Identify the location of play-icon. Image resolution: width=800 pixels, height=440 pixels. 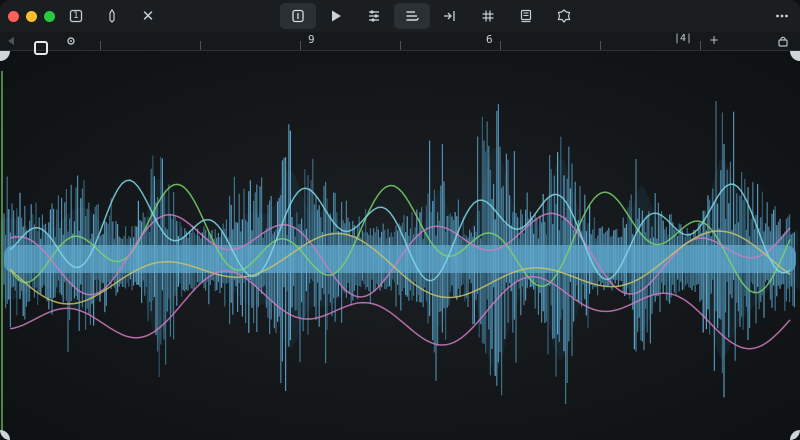
(336, 16).